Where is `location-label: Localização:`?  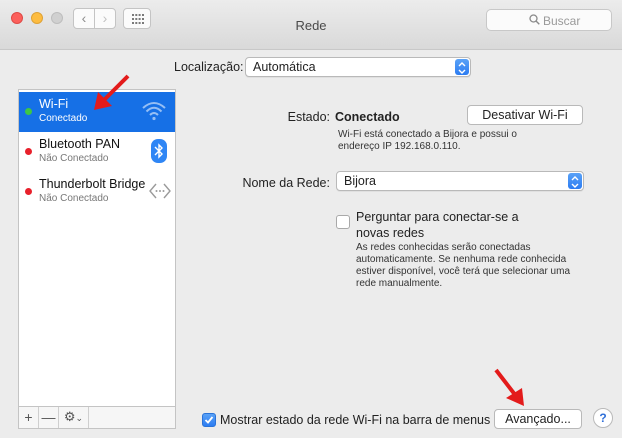
location-label: Localização: is located at coordinates (209, 67).